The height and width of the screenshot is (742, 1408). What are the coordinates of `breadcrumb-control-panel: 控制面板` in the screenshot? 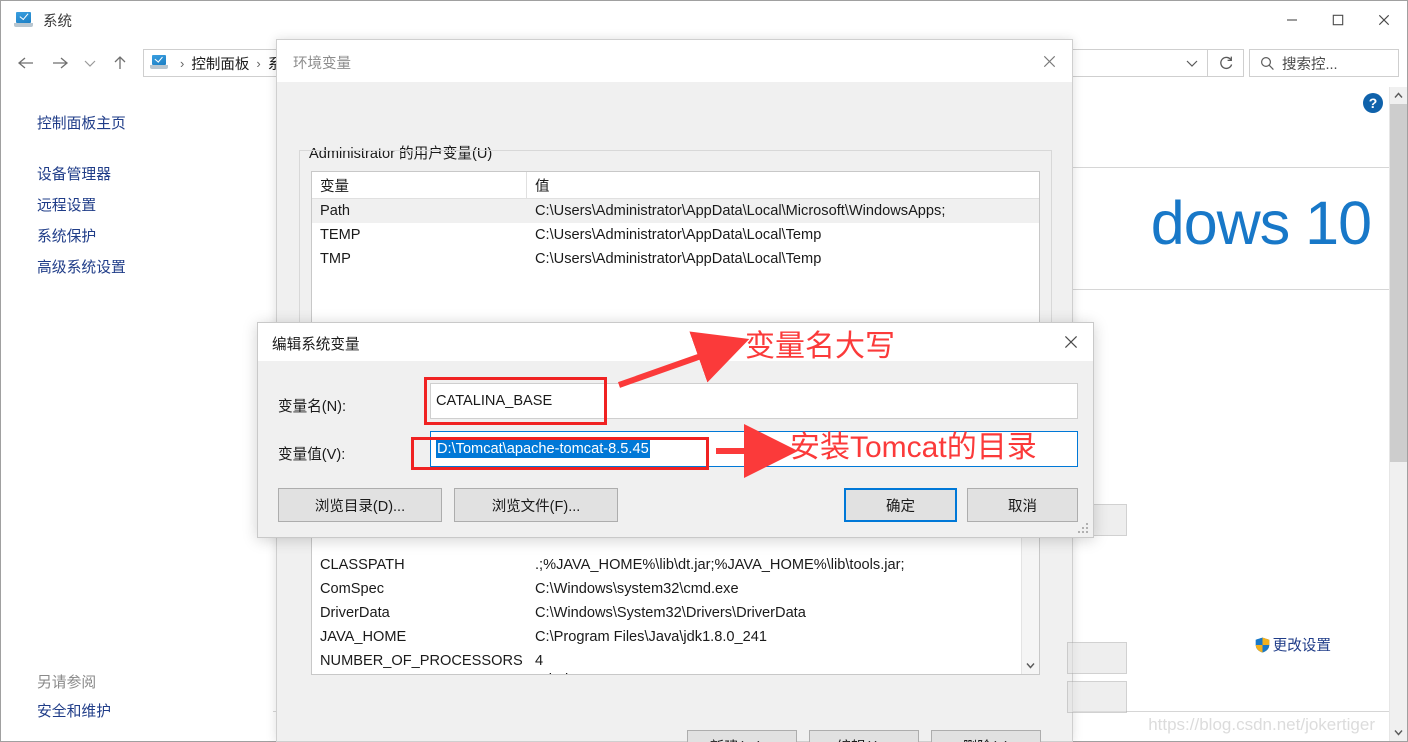 It's located at (220, 63).